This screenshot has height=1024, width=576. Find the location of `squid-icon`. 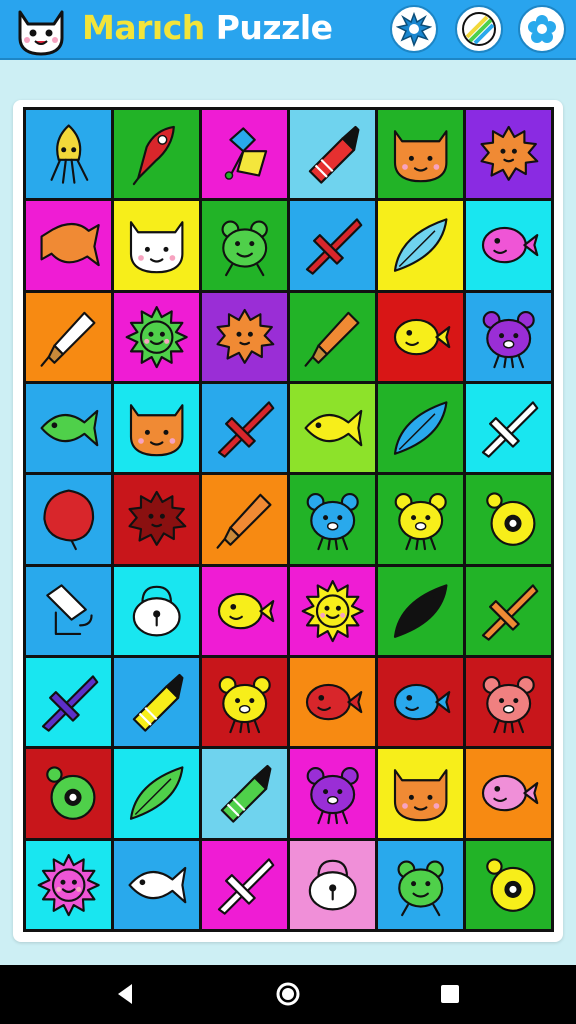

squid-icon is located at coordinates (69, 154).